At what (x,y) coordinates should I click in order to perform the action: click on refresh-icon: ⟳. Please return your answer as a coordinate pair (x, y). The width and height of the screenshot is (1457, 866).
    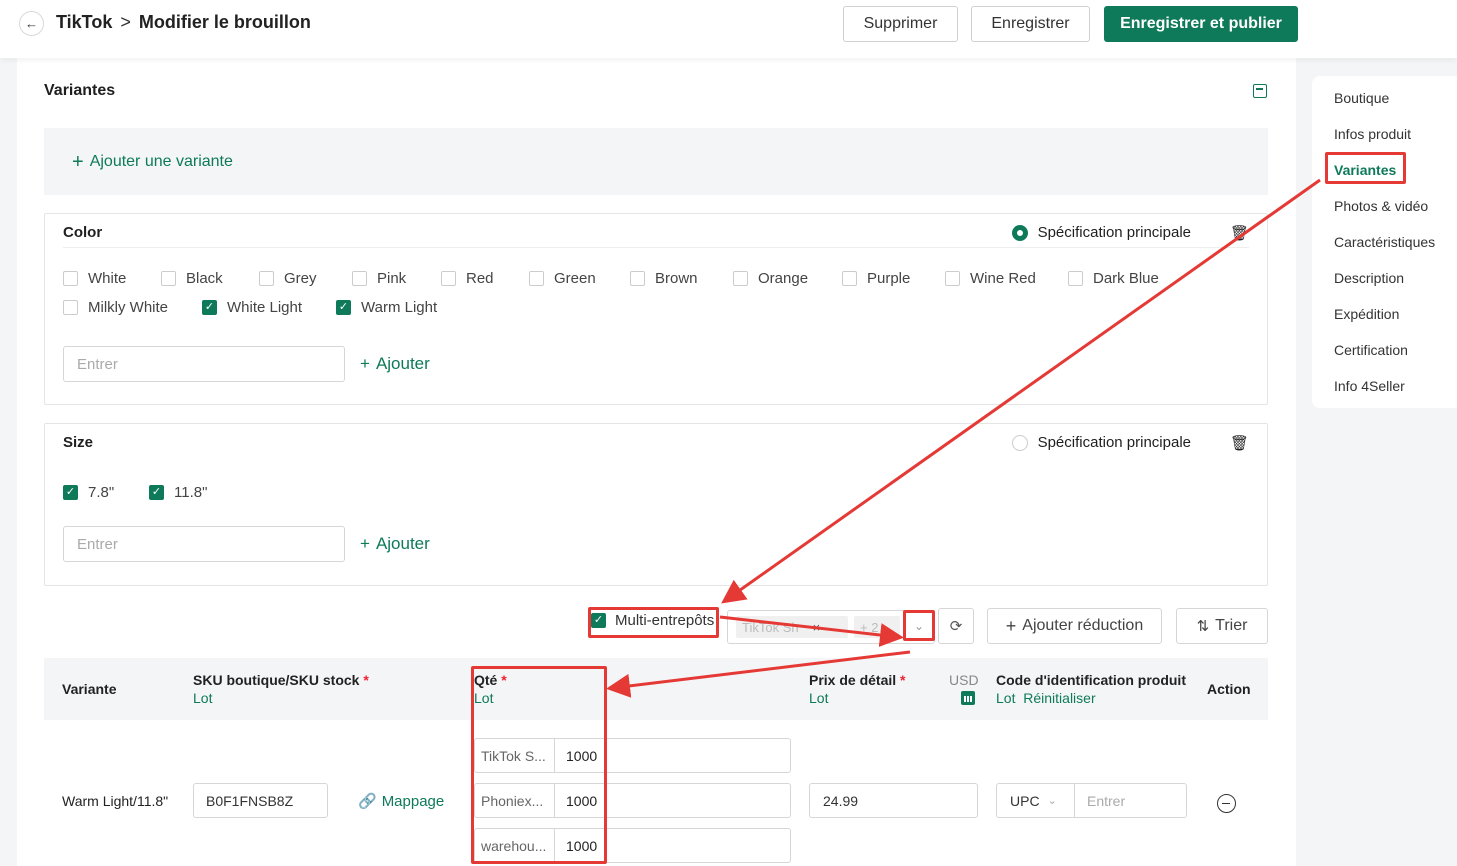
    Looking at the image, I should click on (956, 626).